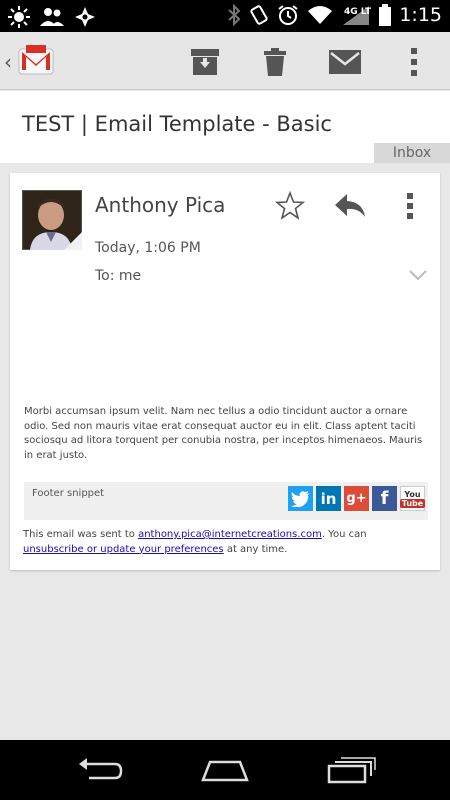 The width and height of the screenshot is (450, 800). I want to click on status-bar: 4G LTE 1:15, so click(225, 16).